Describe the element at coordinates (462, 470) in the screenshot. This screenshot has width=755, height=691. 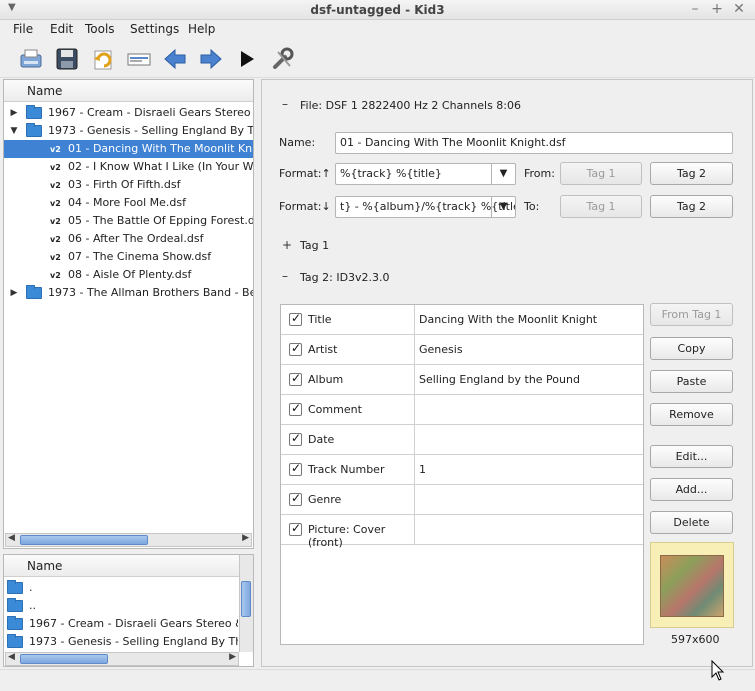
I see `table-row: Track Number 1` at that location.